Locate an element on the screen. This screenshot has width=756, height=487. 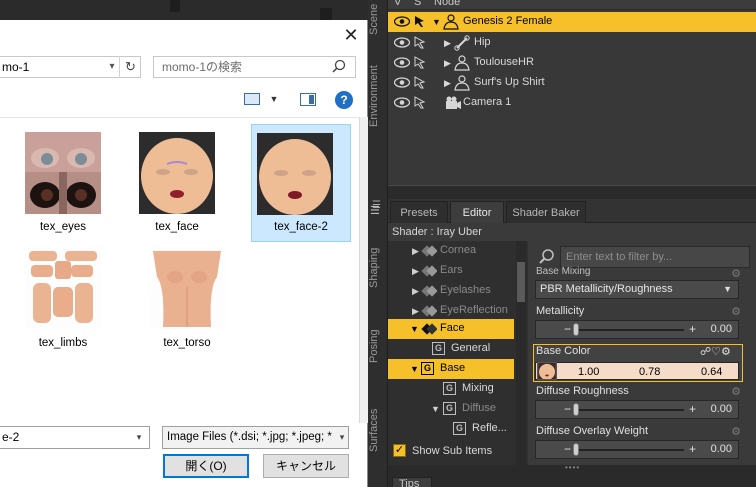
file-item-tex-eyes: tex_eyes is located at coordinates (63, 183).